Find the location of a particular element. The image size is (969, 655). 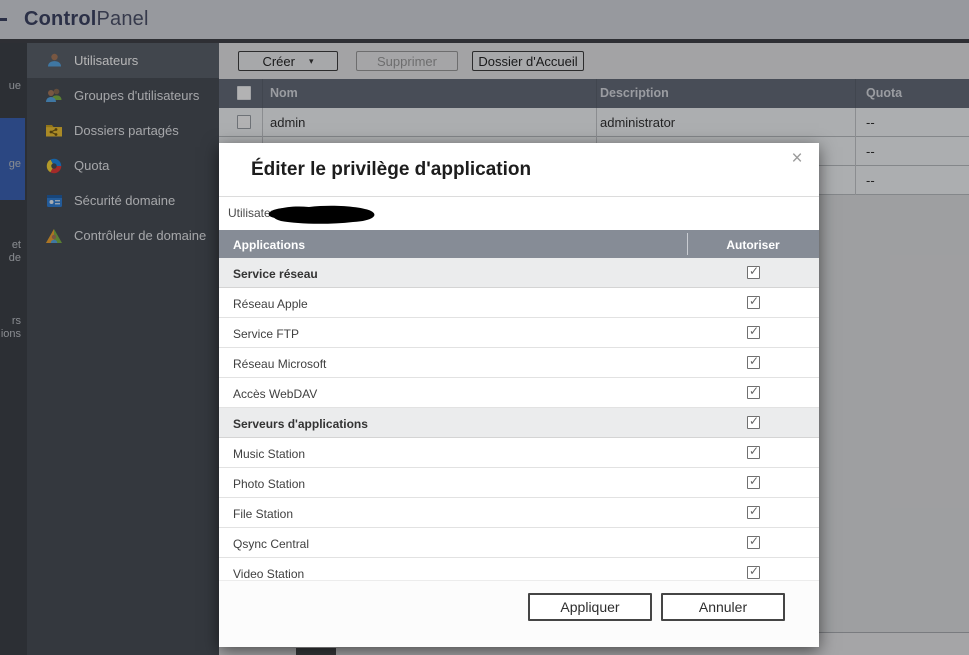

dialog-titlebar: Éditer le privilège d'application × is located at coordinates (519, 170).